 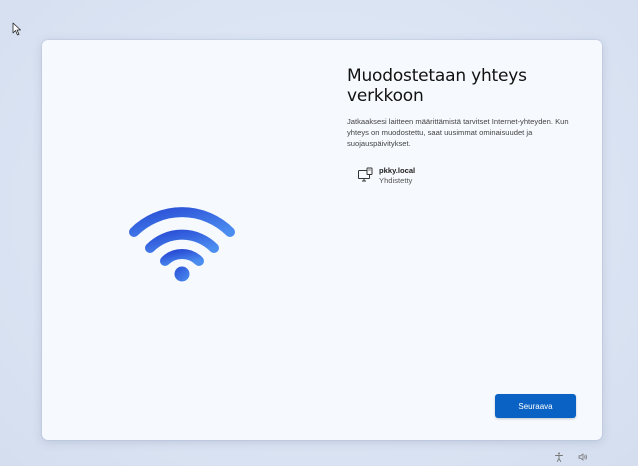 What do you see at coordinates (365, 174) in the screenshot?
I see `network-computer-icon` at bounding box center [365, 174].